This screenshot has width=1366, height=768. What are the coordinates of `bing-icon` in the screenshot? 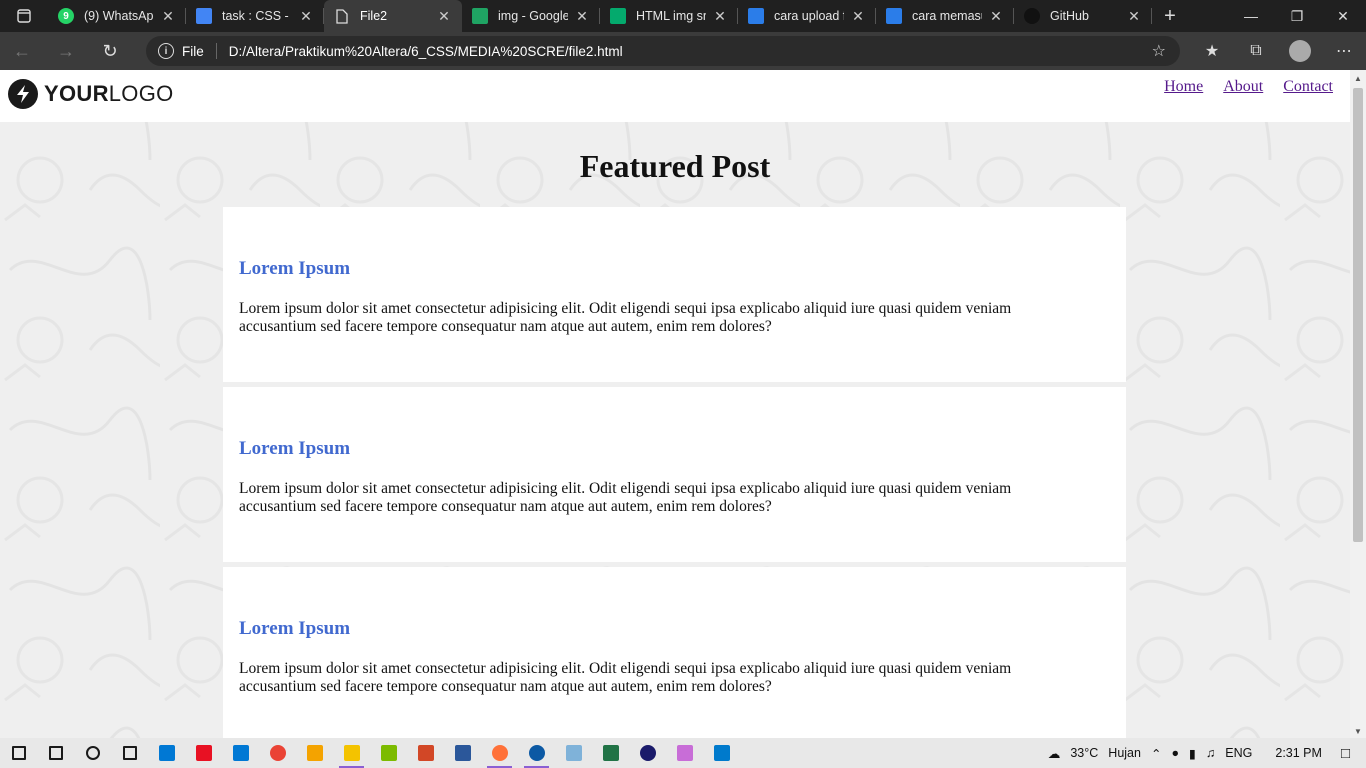 It's located at (894, 16).